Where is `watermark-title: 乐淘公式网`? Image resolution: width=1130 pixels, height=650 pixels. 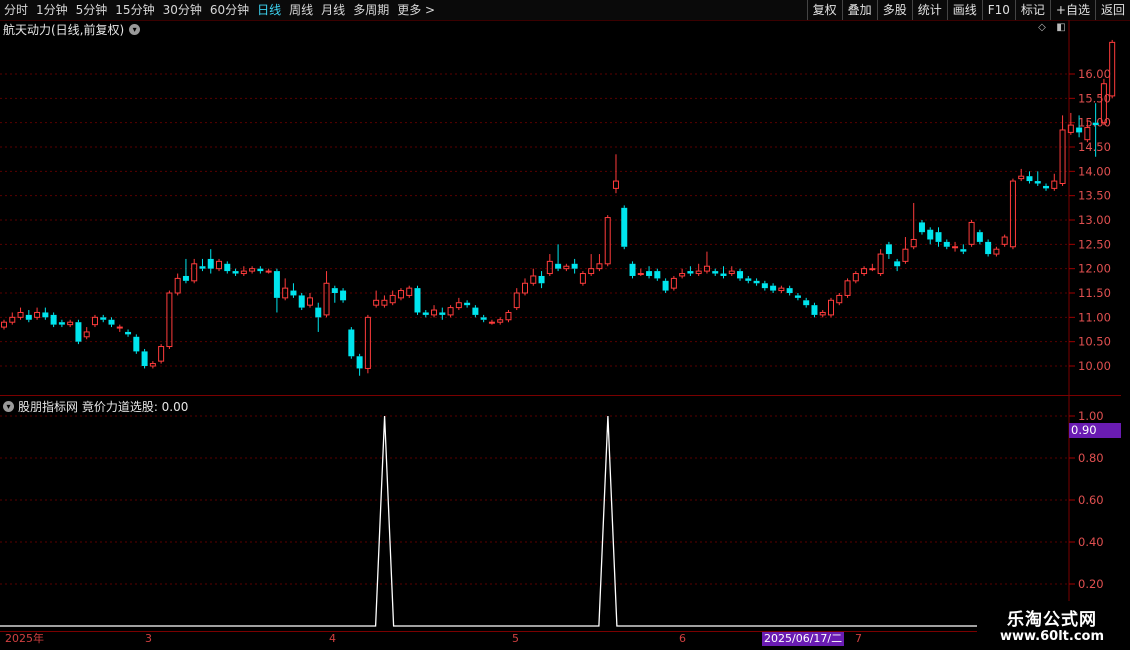 watermark-title: 乐淘公式网 is located at coordinates (1052, 620).